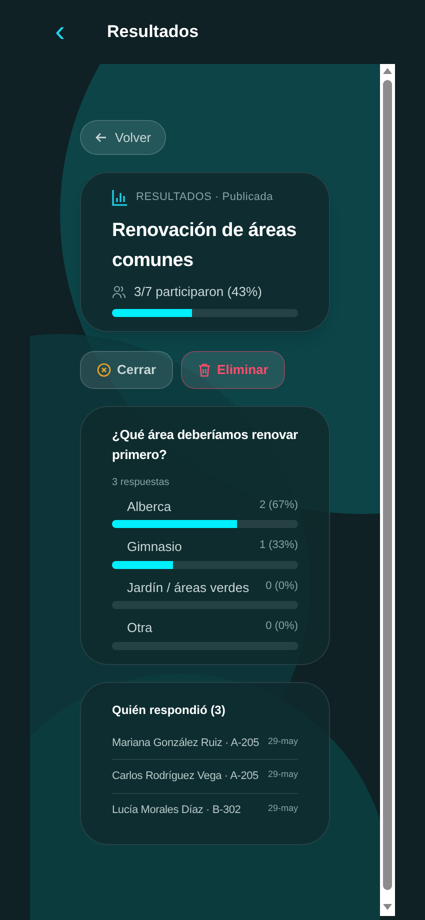  Describe the element at coordinates (186, 743) in the screenshot. I see `respondent-name: Mariana González Ruiz · A-205` at that location.